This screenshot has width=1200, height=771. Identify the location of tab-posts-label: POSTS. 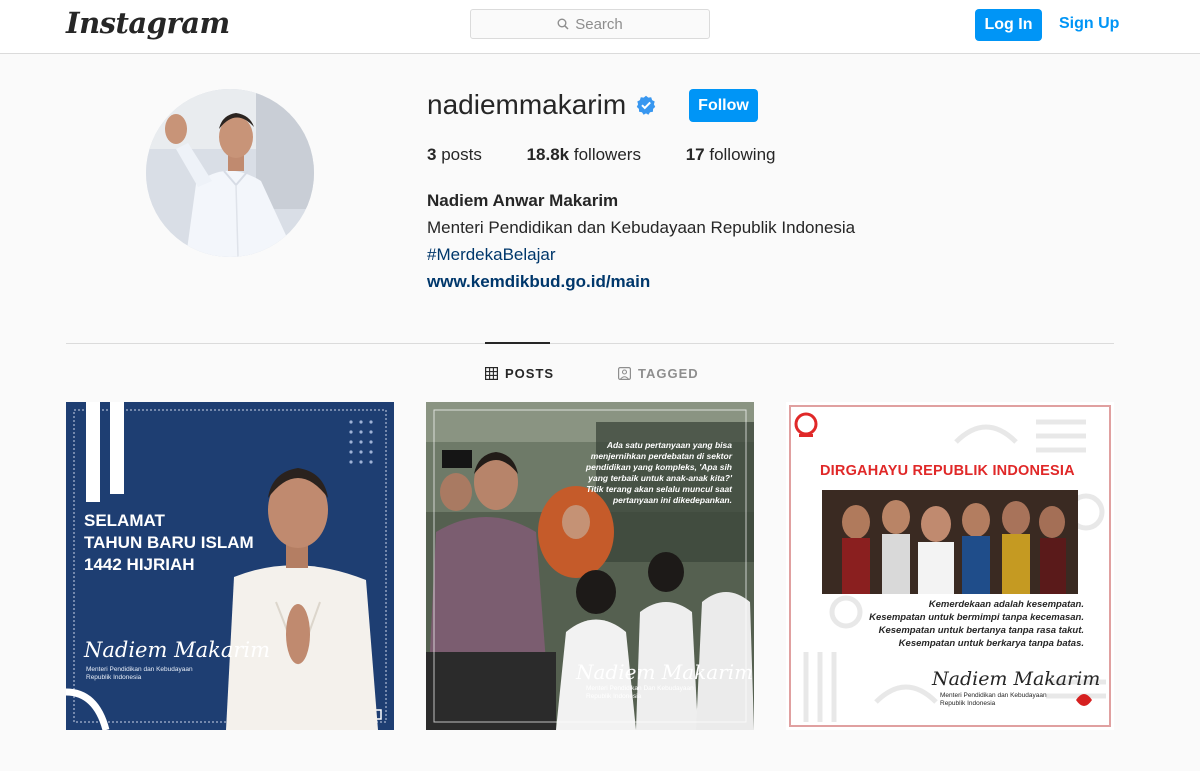
(530, 373).